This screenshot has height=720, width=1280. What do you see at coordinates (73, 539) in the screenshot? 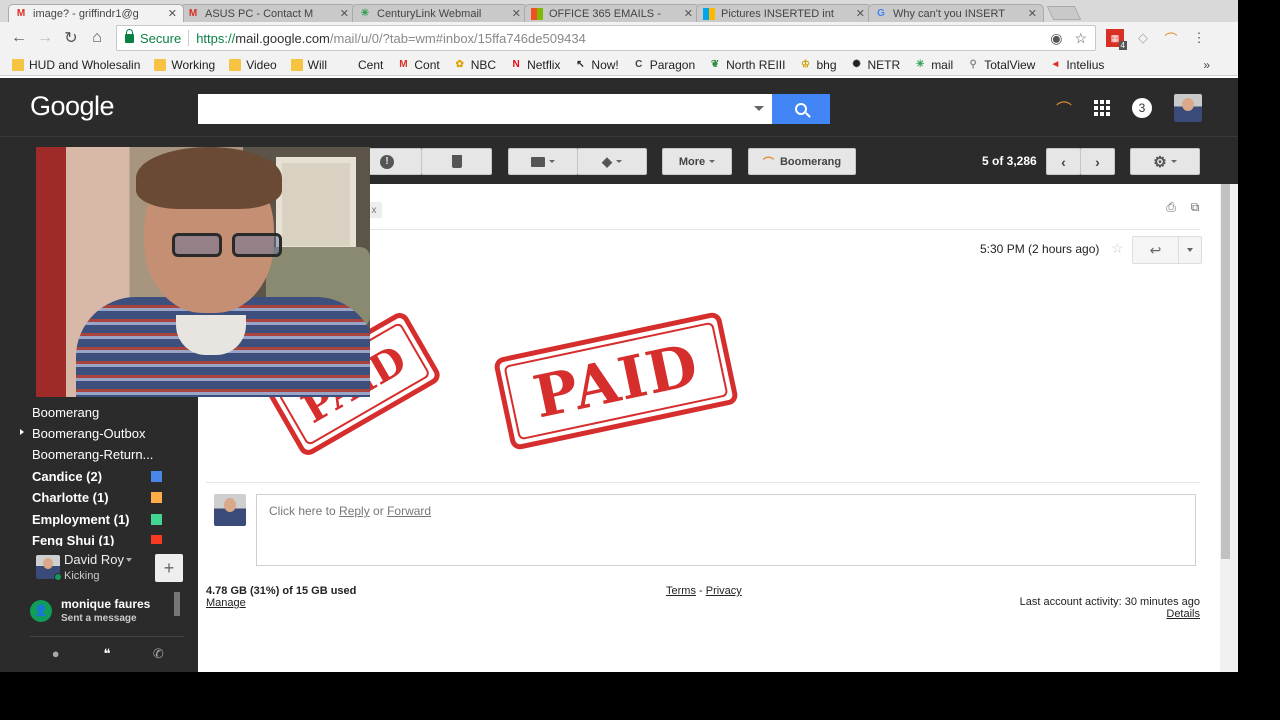
I see `nav-label-feng-shui: Feng Shui (1)` at bounding box center [73, 539].